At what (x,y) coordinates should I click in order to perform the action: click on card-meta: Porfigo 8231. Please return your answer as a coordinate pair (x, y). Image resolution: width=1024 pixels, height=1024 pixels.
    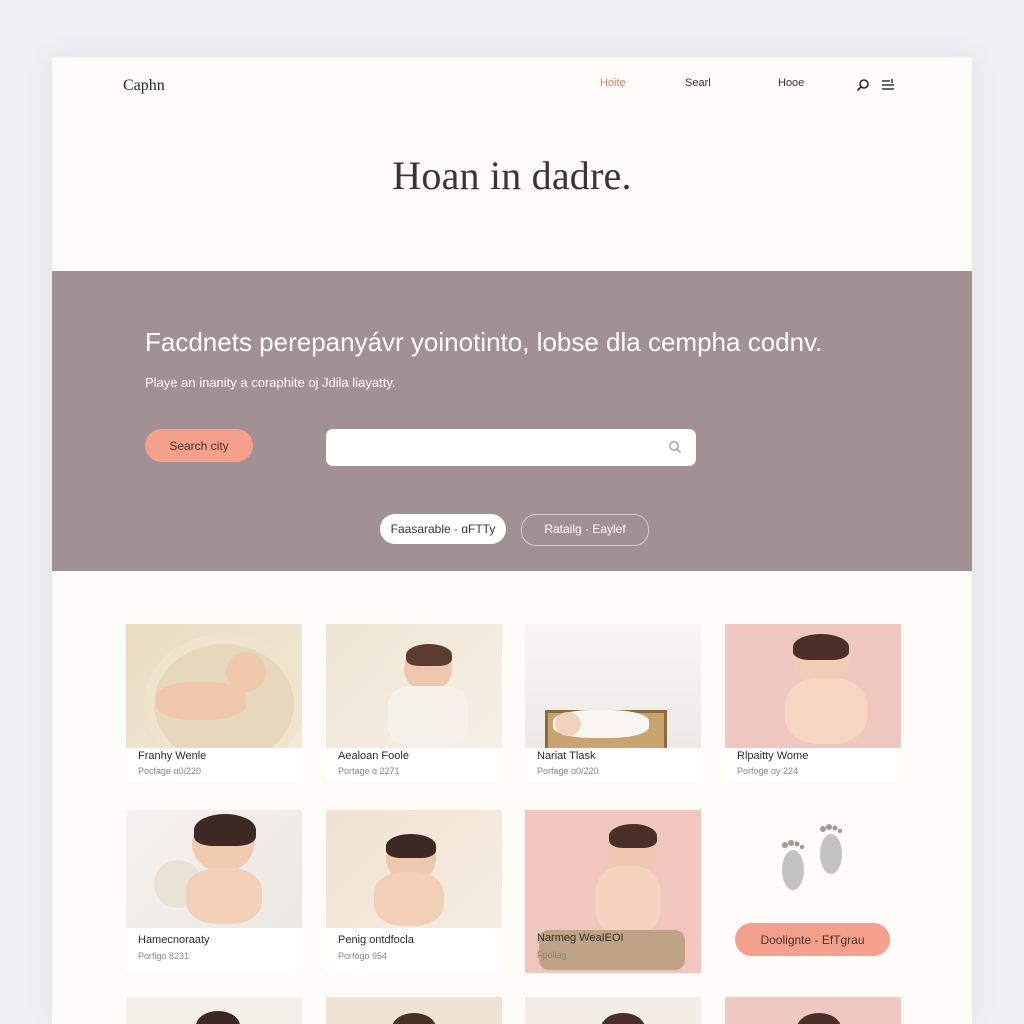
    Looking at the image, I should click on (164, 956).